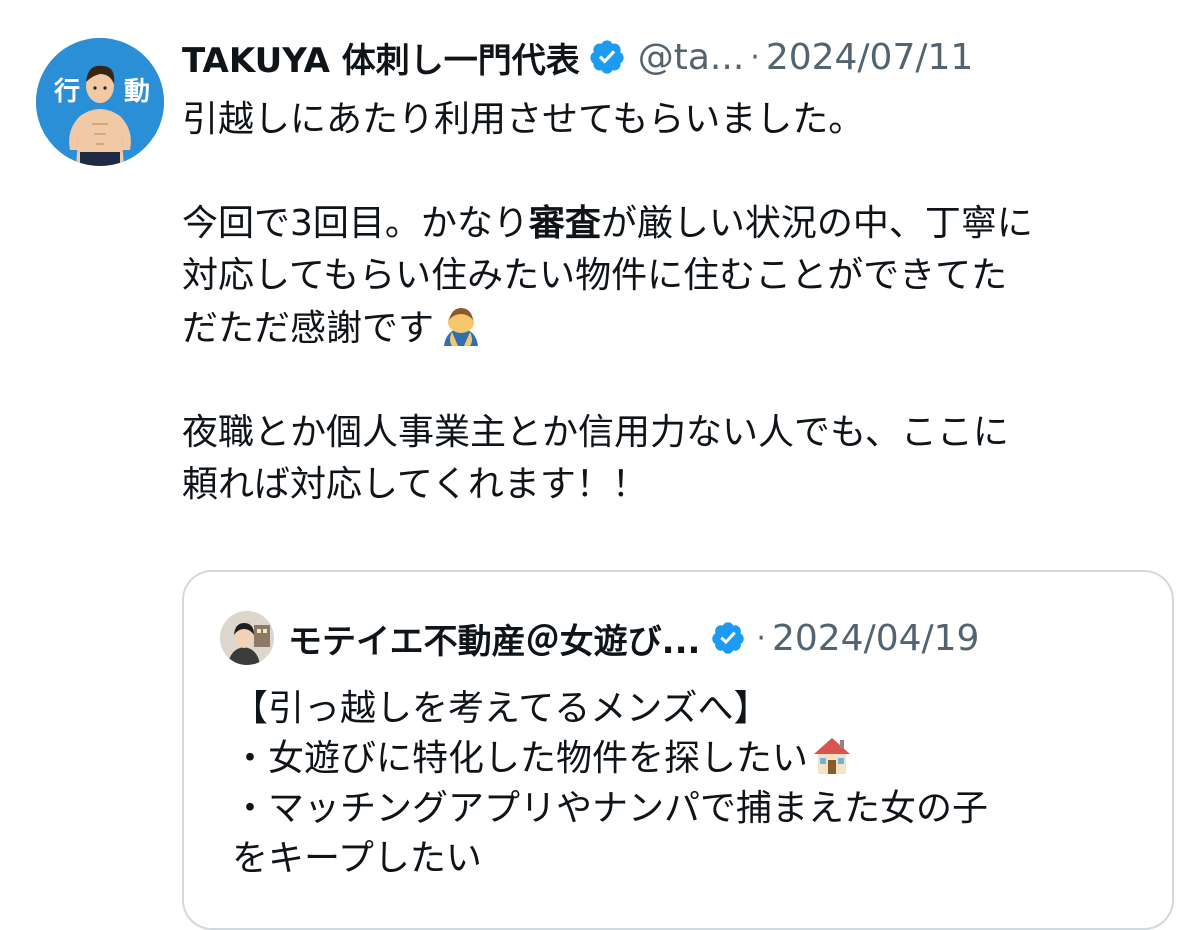 Image resolution: width=1200 pixels, height=930 pixels. Describe the element at coordinates (357, 858) in the screenshot. I see `quoted-line: をキープしたい` at that location.